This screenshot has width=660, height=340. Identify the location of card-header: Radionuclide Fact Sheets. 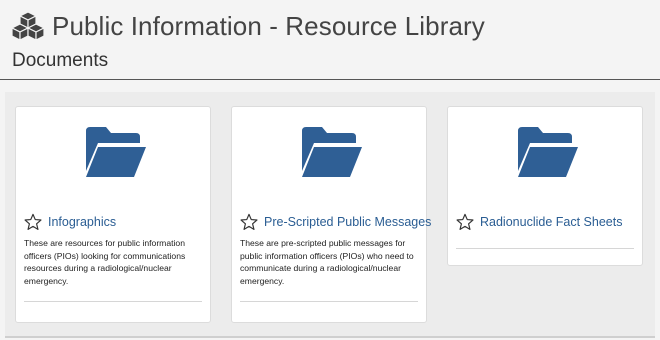
(539, 222).